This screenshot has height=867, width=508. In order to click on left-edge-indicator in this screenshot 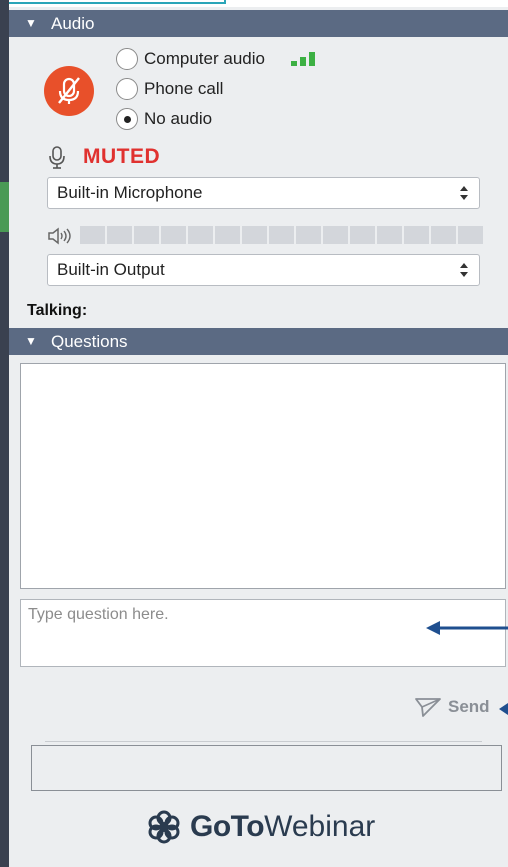, I will do `click(4, 207)`.